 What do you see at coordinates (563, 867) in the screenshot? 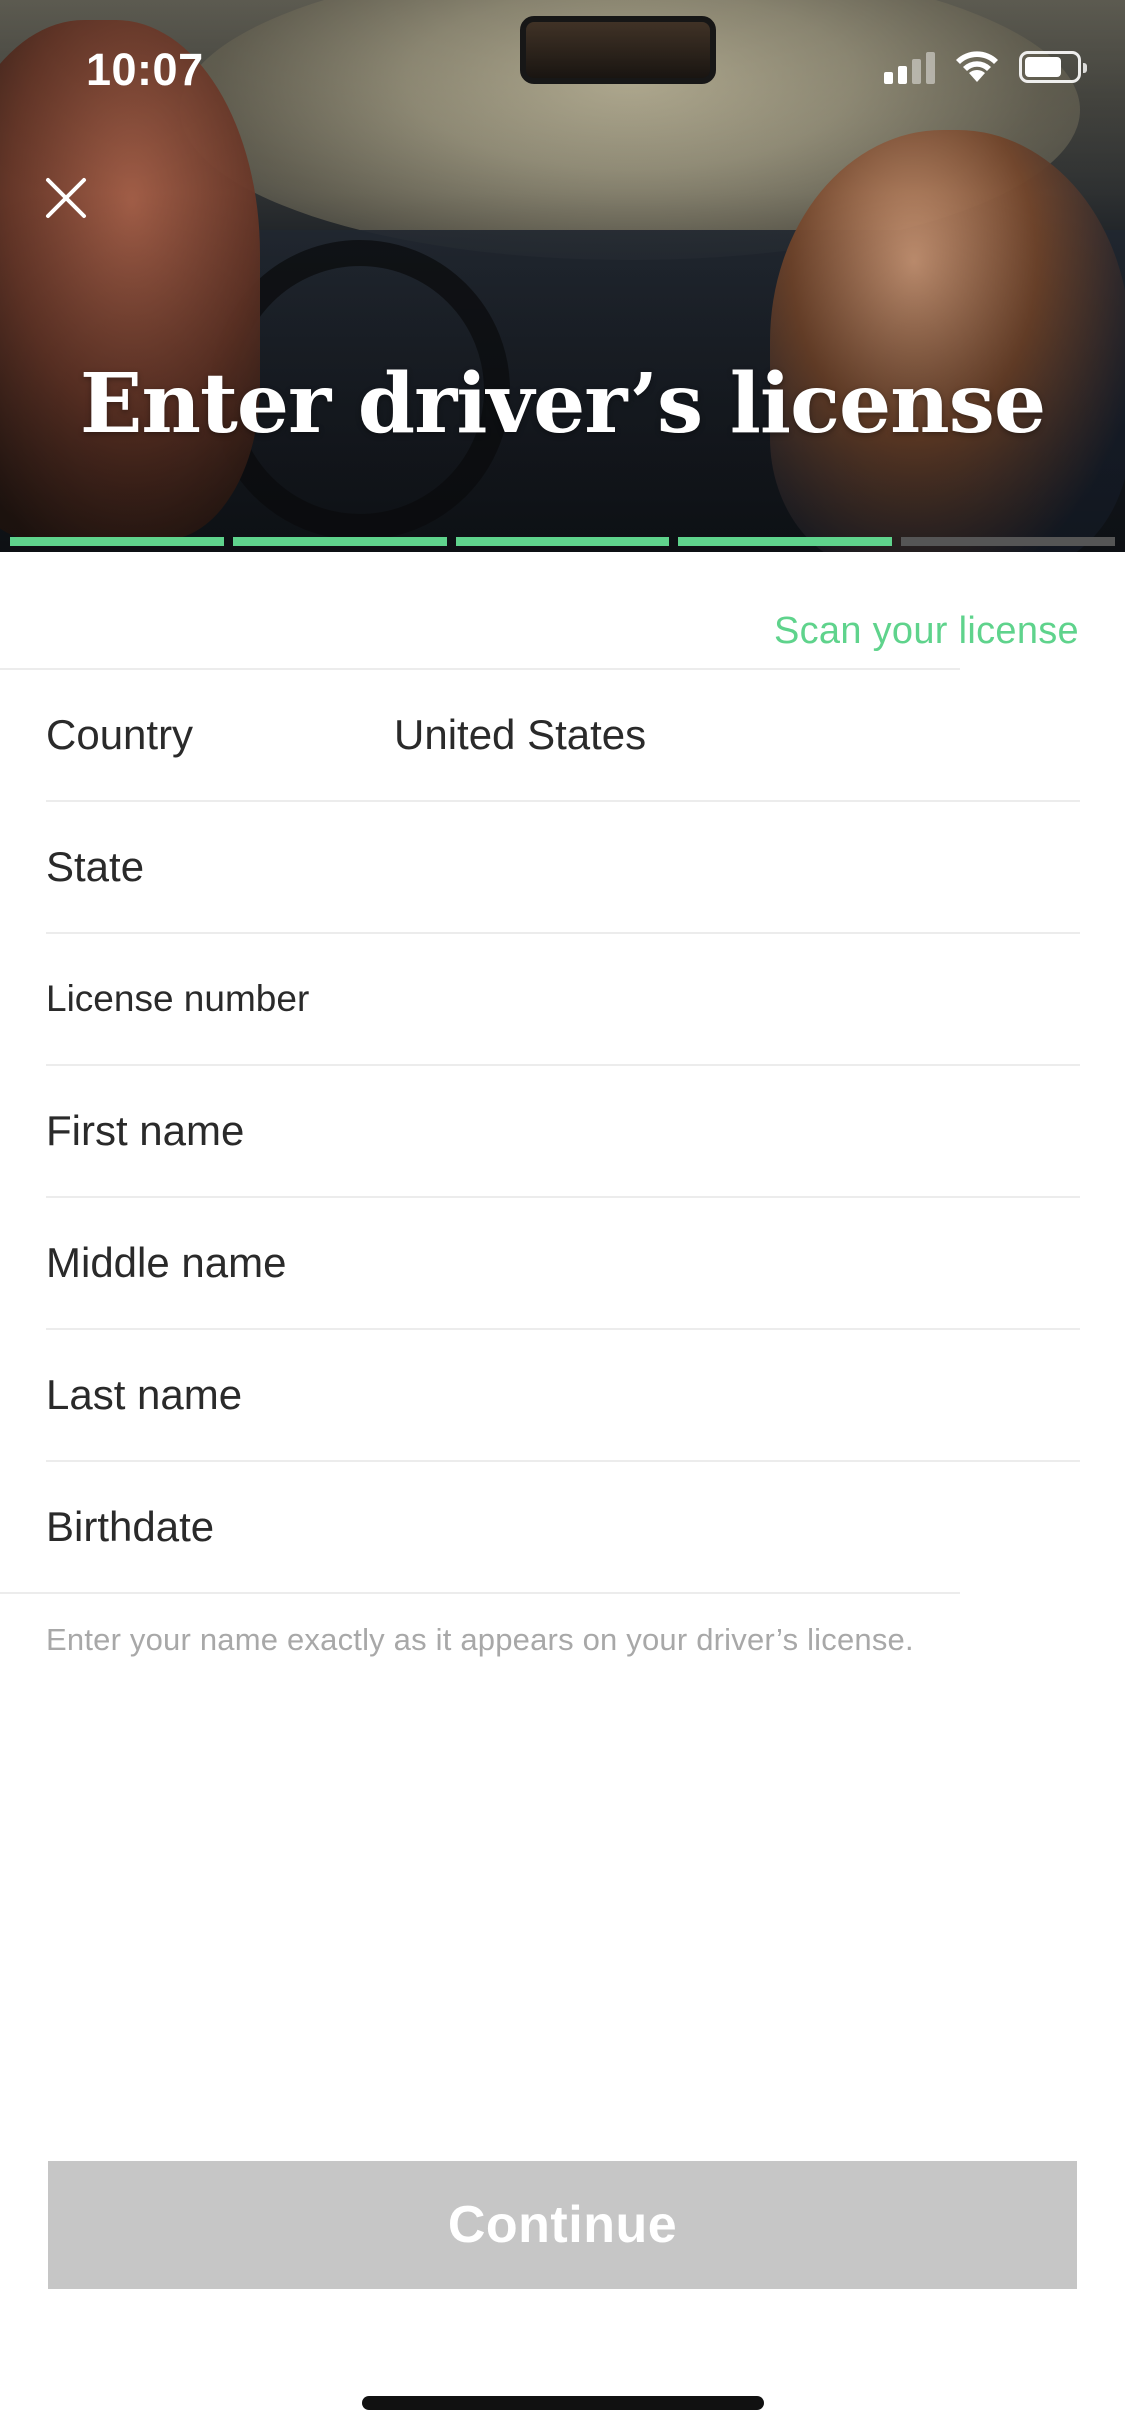
I see `state-field: State` at bounding box center [563, 867].